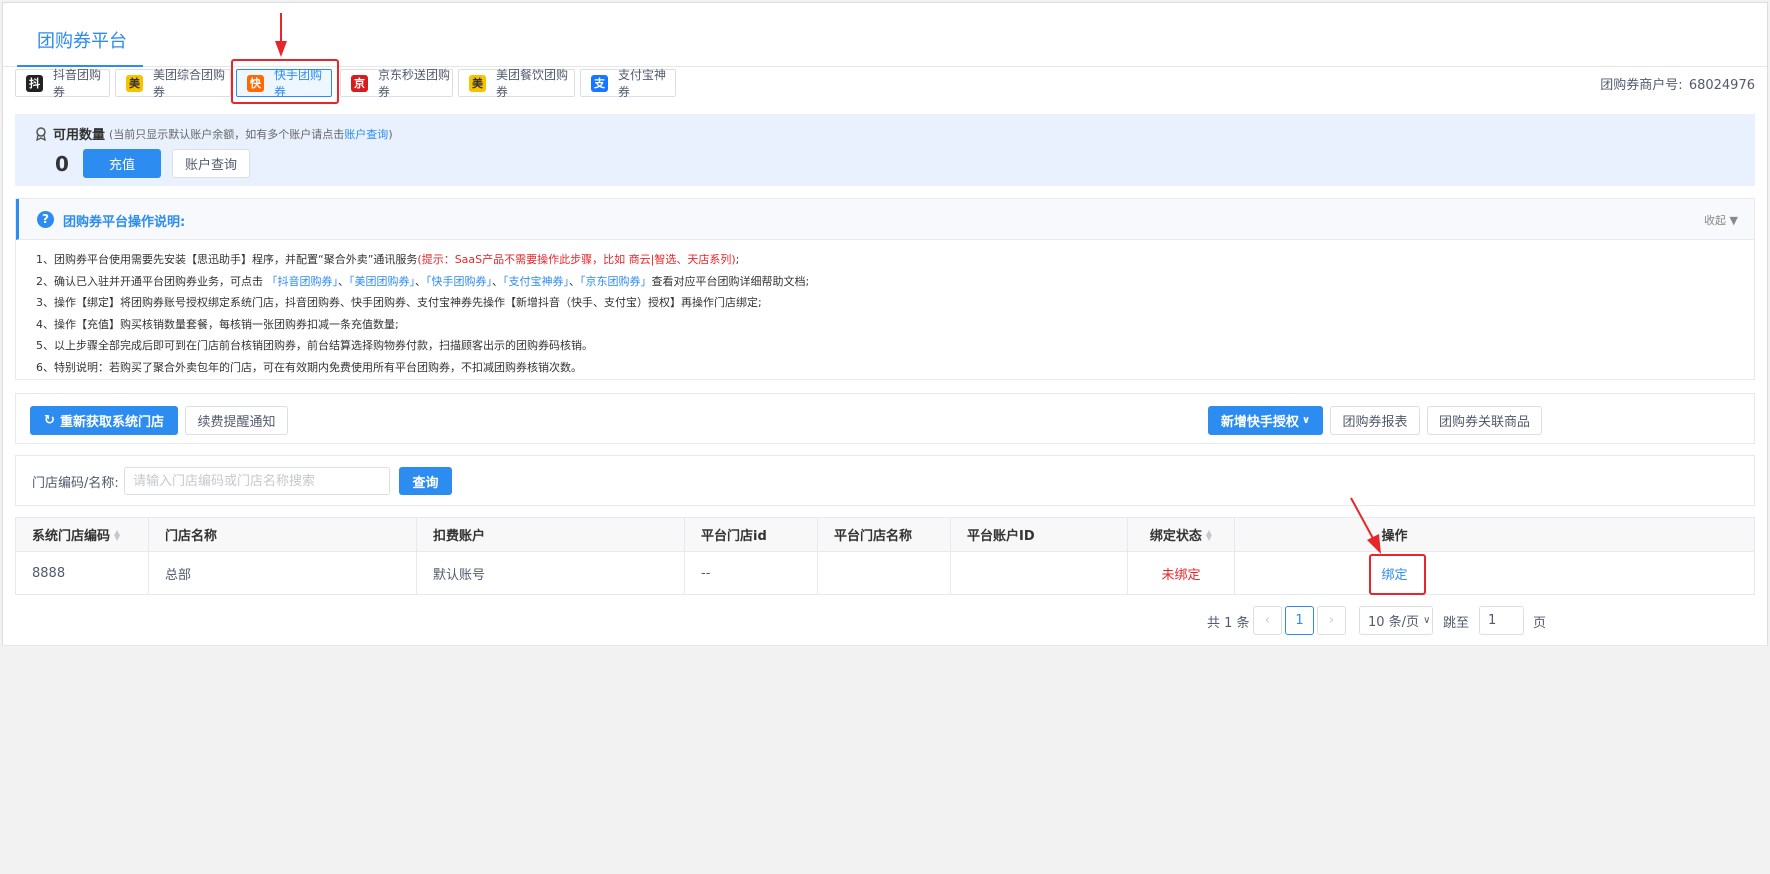 The image size is (1770, 874). What do you see at coordinates (227, 259) in the screenshot?
I see `instruction-text: 1、团购券平台使用需要先安装【思迅助手】程序，并配置“聚合外卖”通讯服务` at bounding box center [227, 259].